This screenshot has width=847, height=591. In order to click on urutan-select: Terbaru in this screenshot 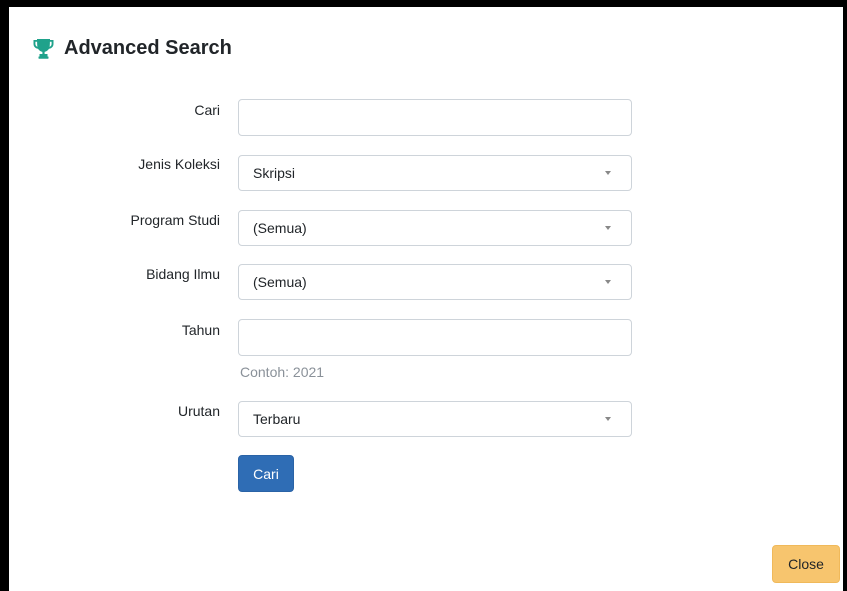, I will do `click(435, 419)`.